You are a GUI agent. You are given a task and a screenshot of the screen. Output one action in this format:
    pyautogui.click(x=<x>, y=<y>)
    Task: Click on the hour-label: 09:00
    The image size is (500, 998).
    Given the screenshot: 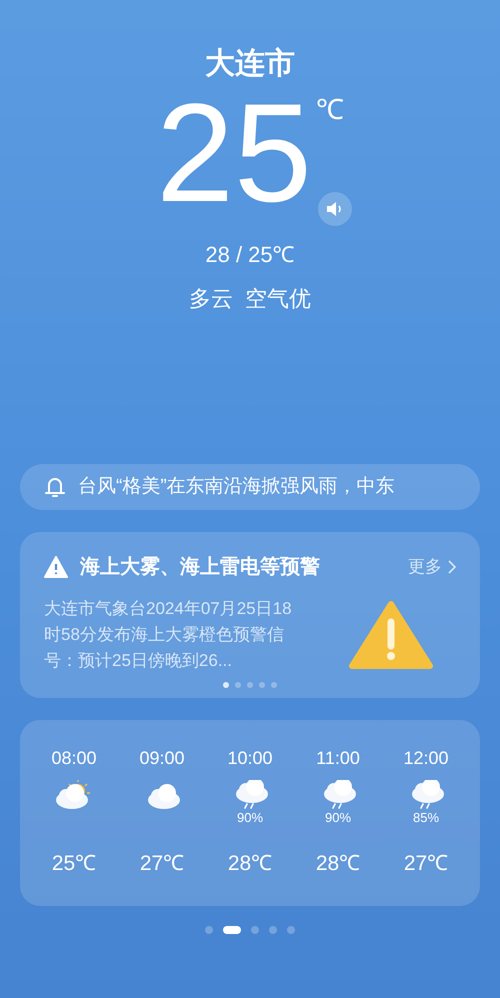 What is the action you would take?
    pyautogui.click(x=162, y=758)
    